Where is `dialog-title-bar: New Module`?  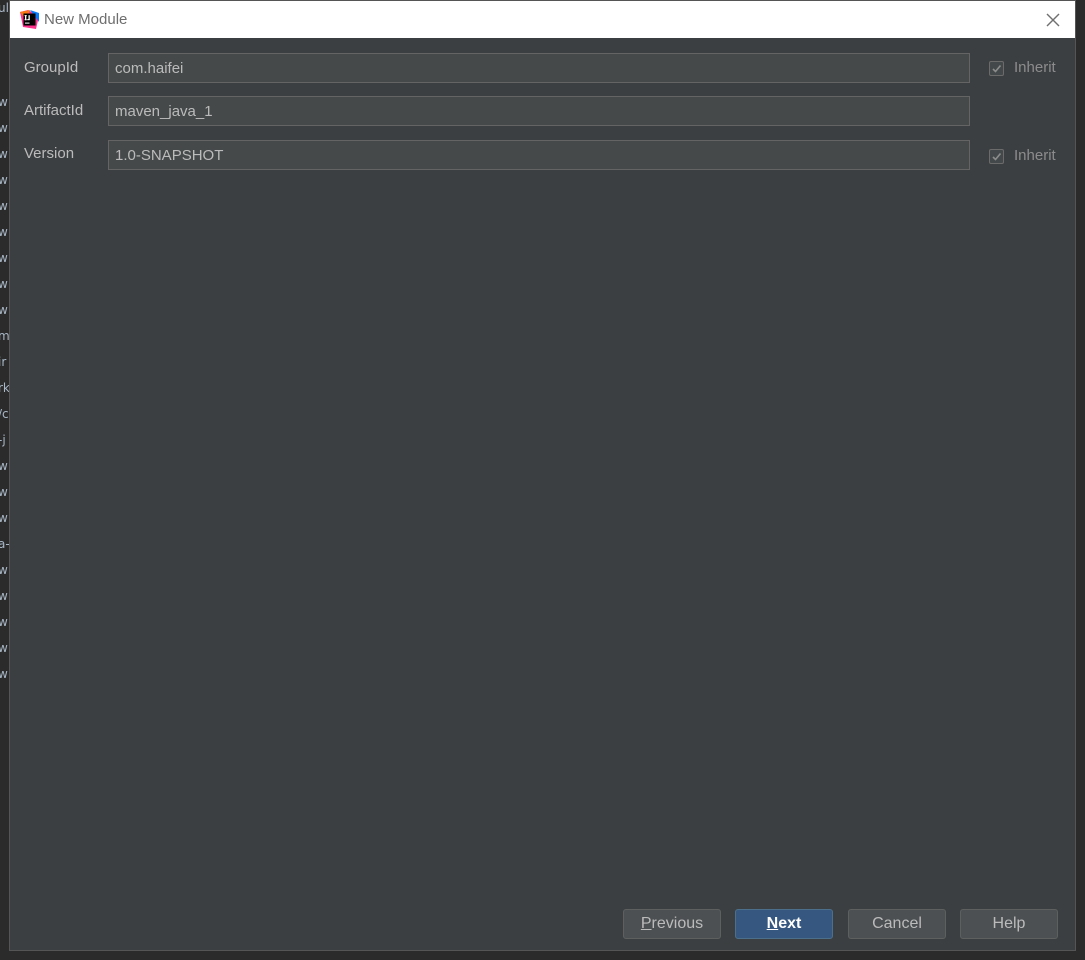
dialog-title-bar: New Module is located at coordinates (542, 19).